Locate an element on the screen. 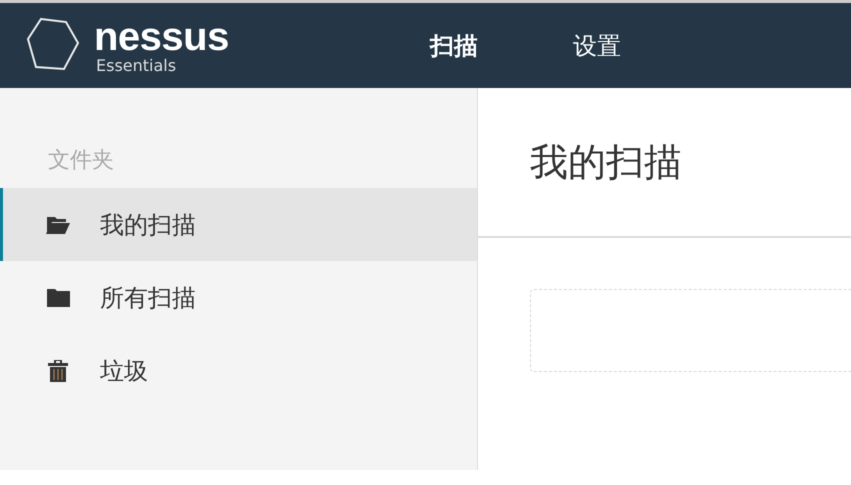 This screenshot has width=851, height=485. nav-tab: 扫描 is located at coordinates (454, 46).